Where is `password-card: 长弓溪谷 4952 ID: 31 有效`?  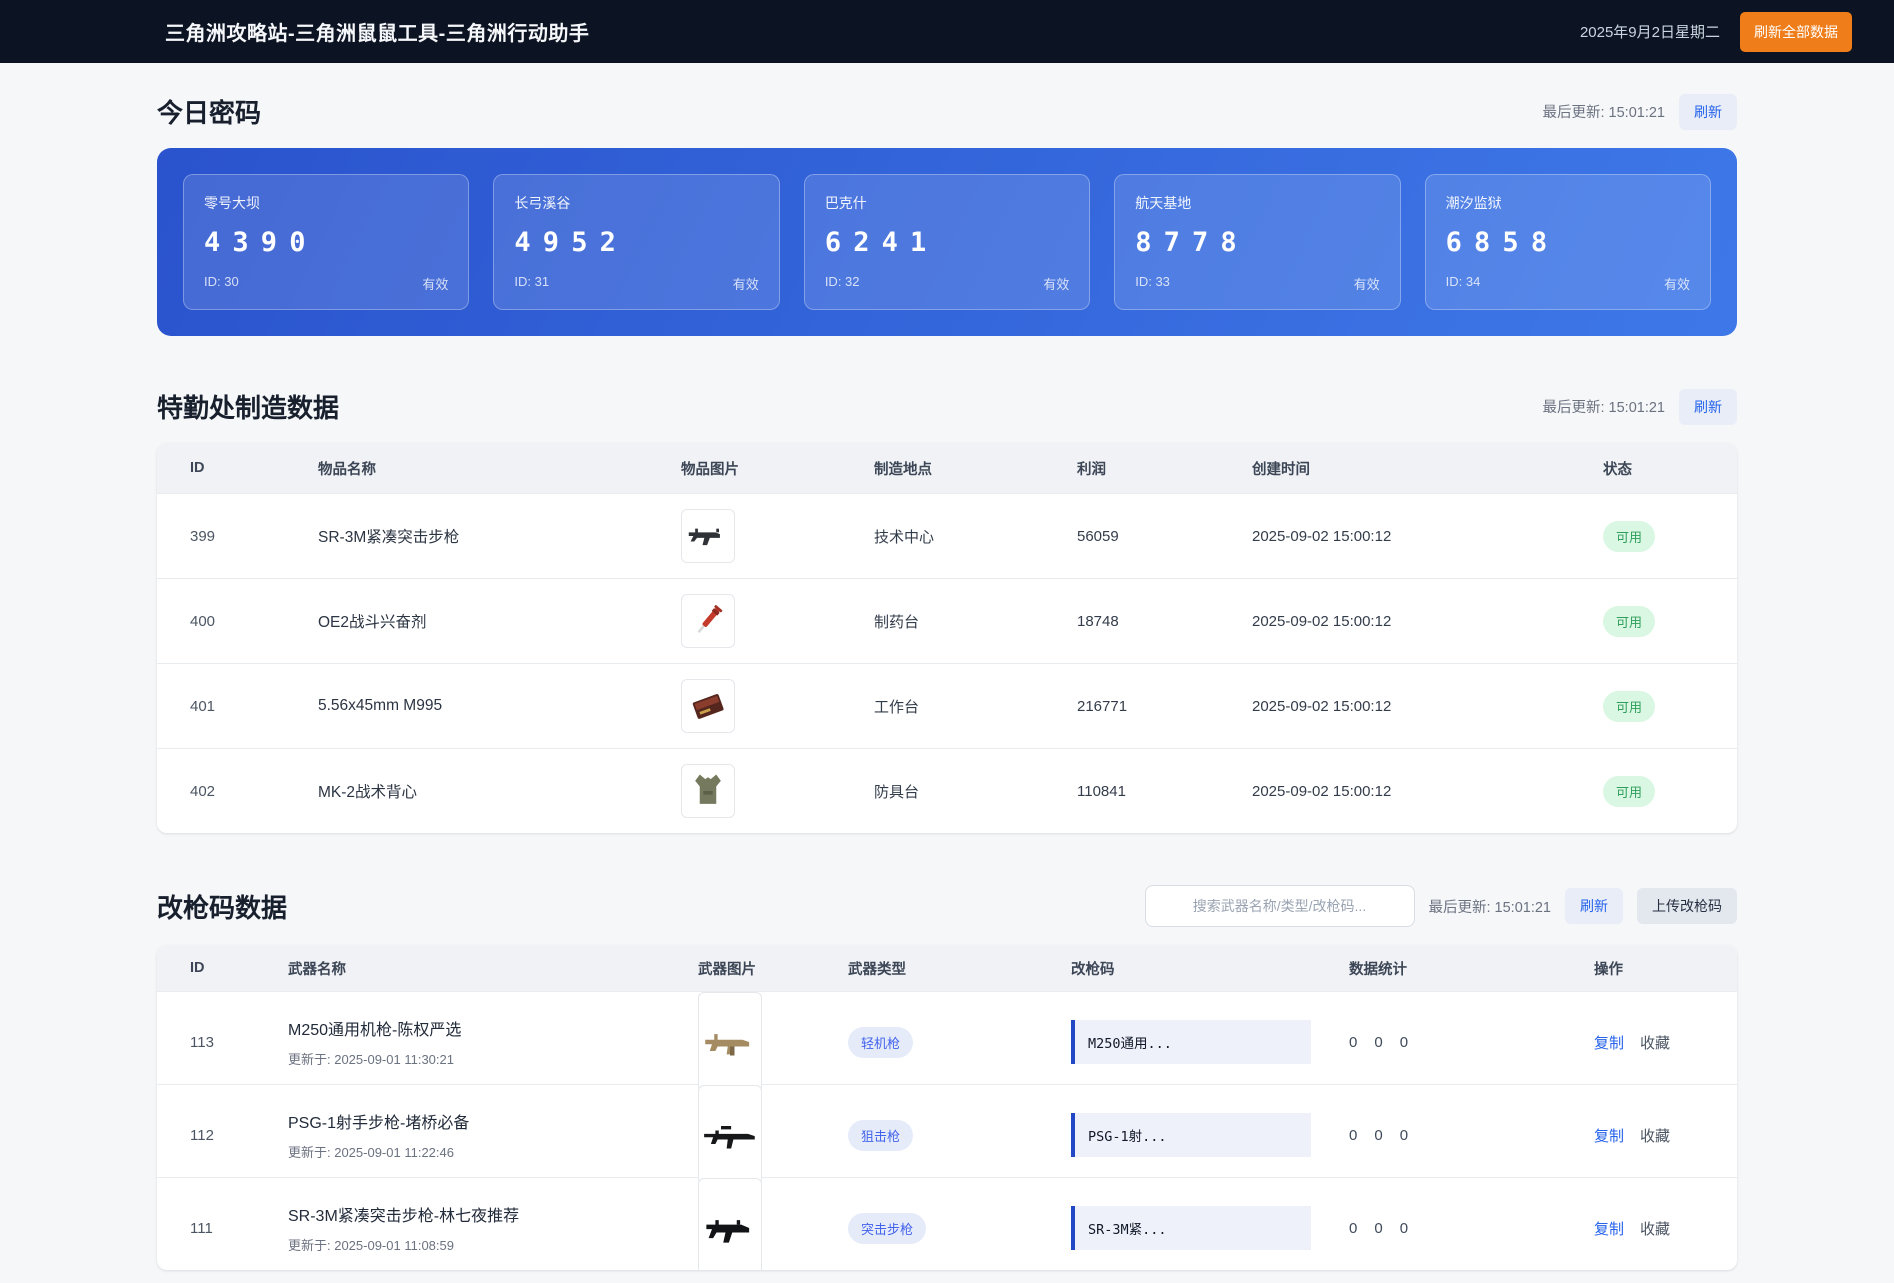 password-card: 长弓溪谷 4952 ID: 31 有效 is located at coordinates (636, 242).